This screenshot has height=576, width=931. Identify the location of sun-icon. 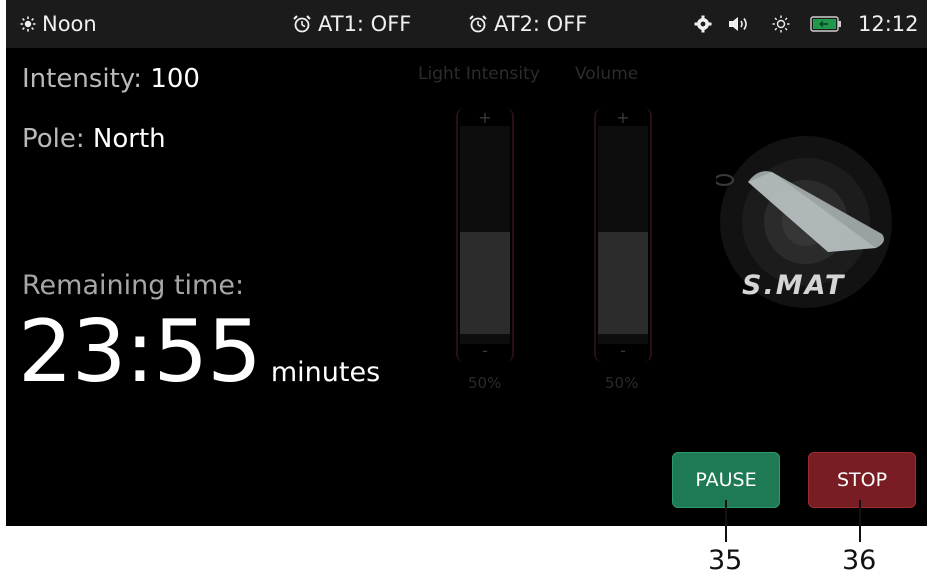
(28, 24).